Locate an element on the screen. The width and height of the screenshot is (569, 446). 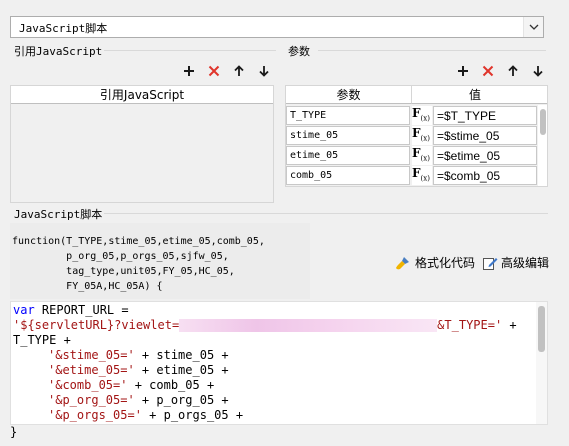
edit-icon is located at coordinates (490, 263).